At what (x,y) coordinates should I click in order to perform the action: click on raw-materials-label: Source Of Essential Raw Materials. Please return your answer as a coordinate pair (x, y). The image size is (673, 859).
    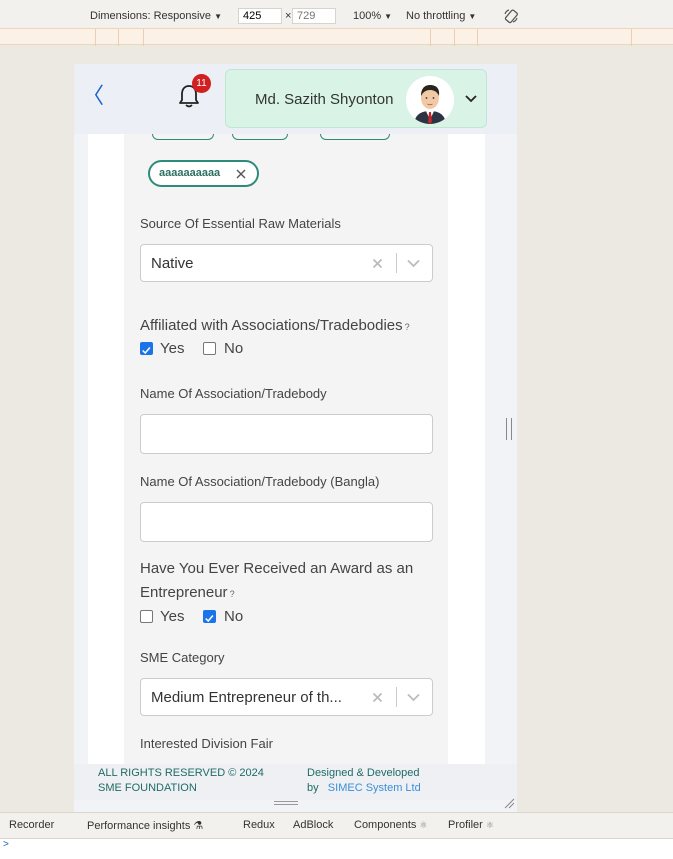
    Looking at the image, I should click on (240, 223).